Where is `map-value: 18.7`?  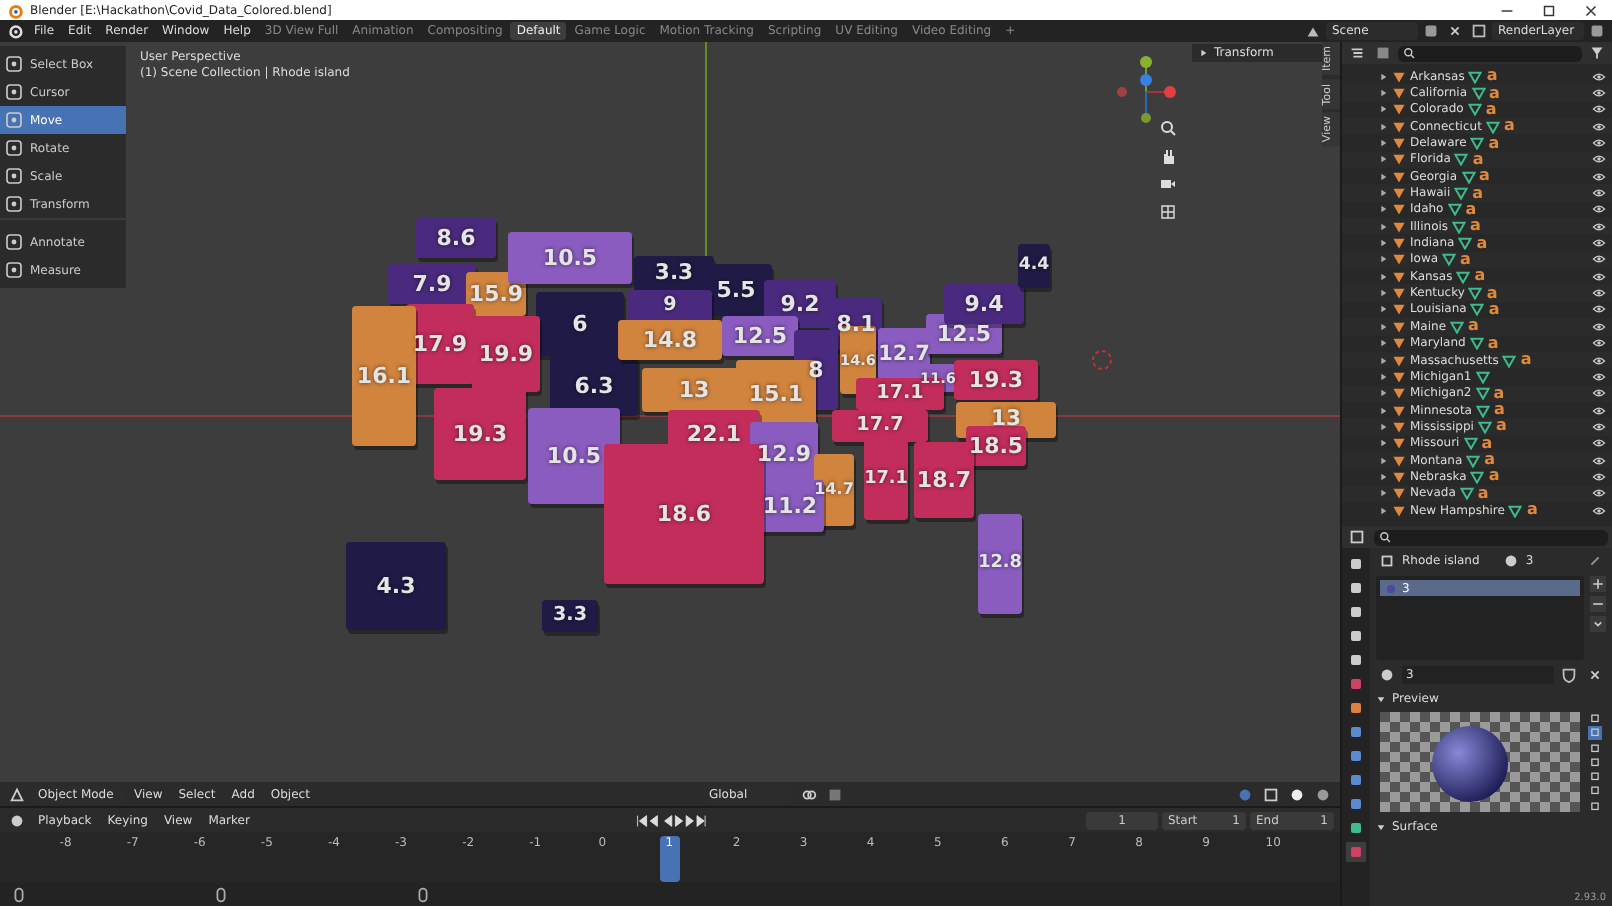 map-value: 18.7 is located at coordinates (944, 480).